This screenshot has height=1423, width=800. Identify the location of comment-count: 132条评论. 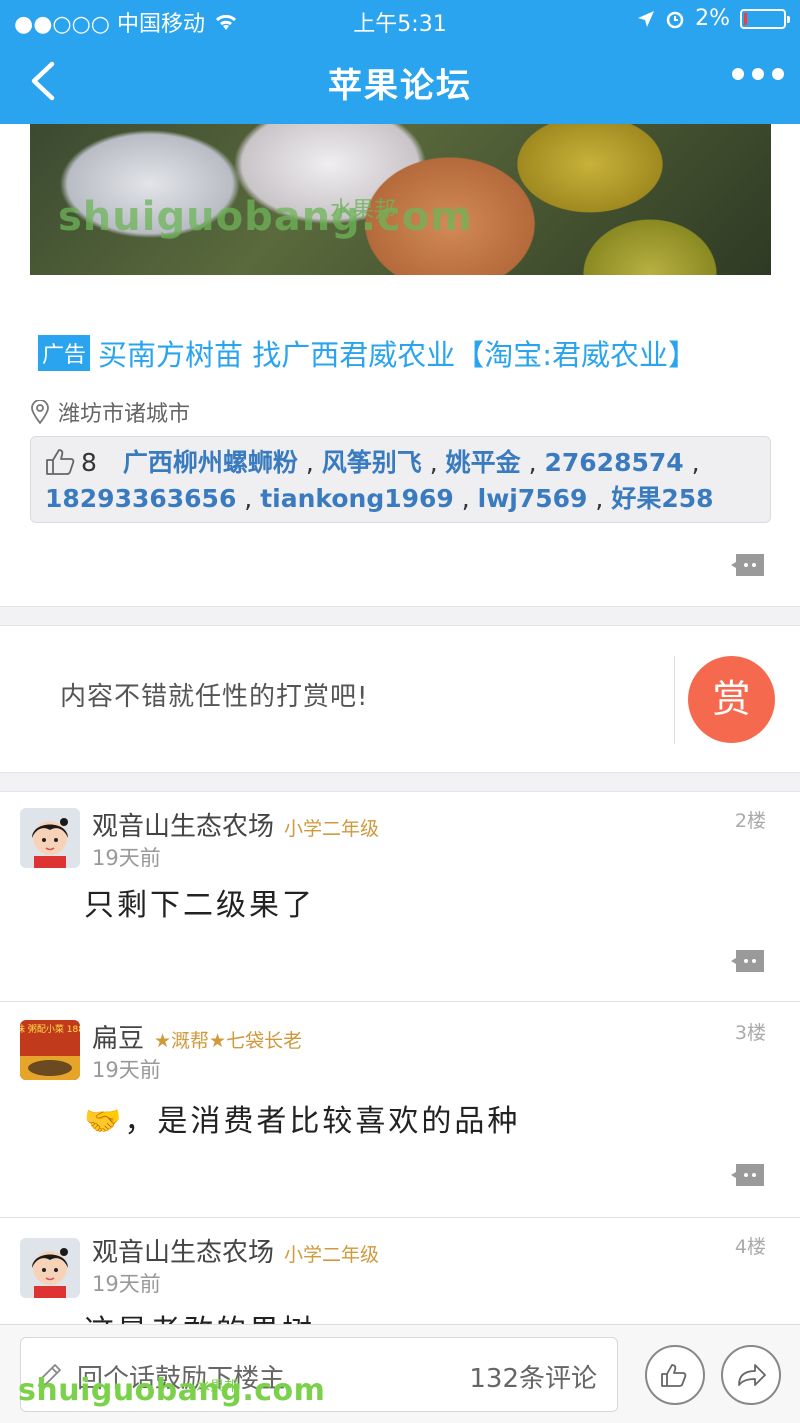
(533, 1376).